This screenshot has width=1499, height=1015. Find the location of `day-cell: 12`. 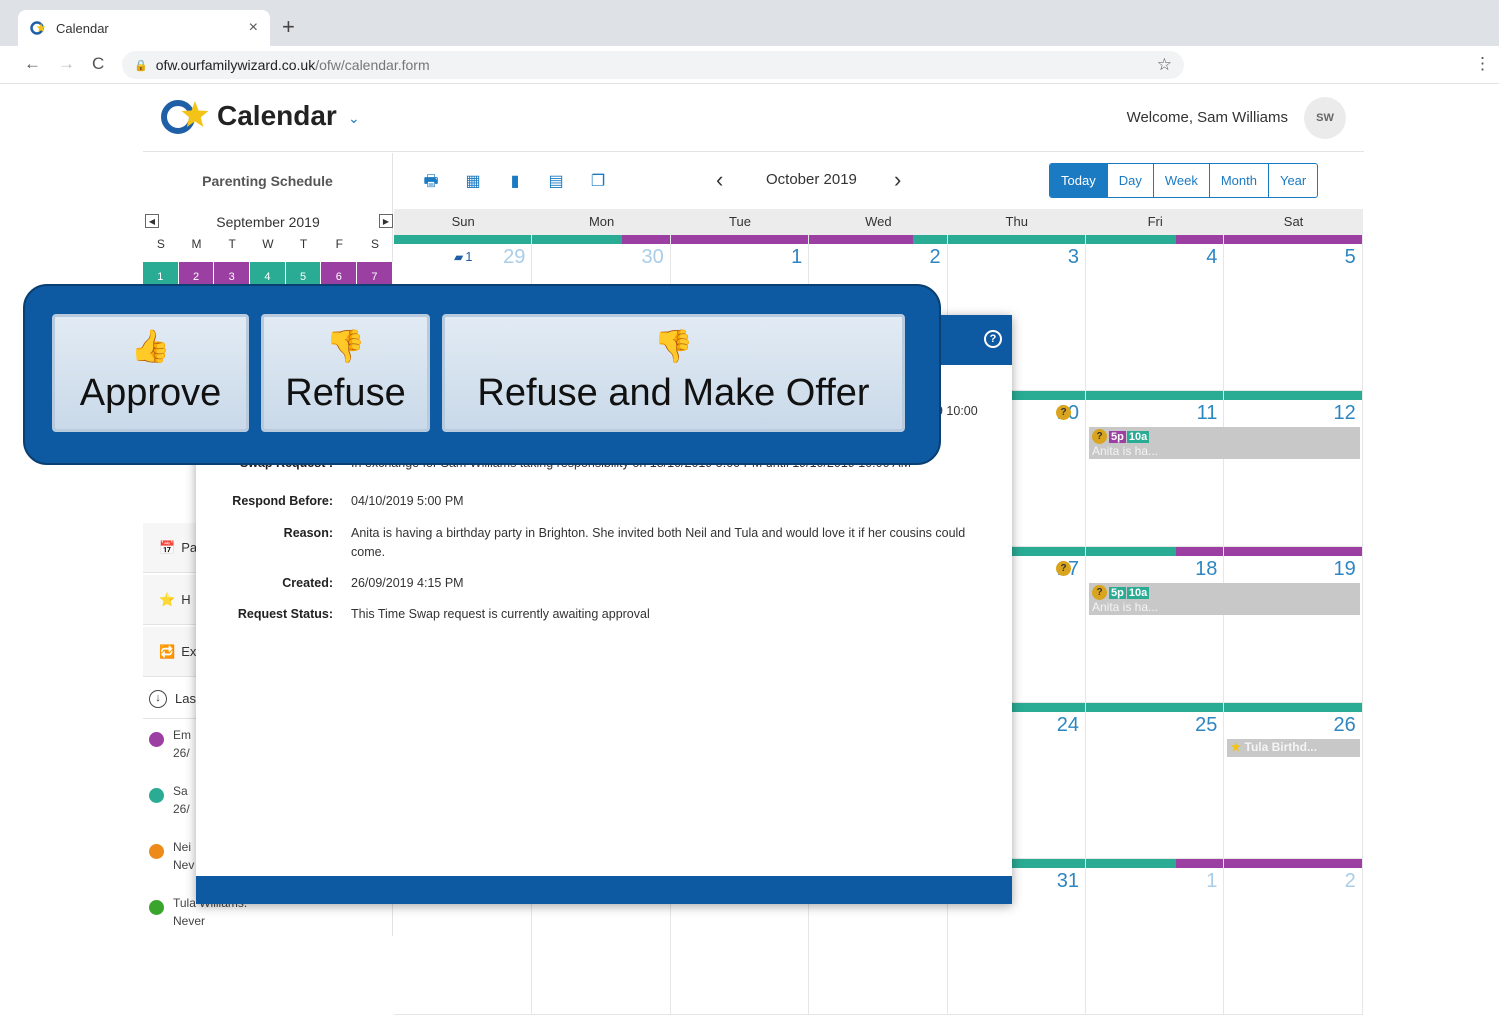

day-cell: 12 is located at coordinates (1293, 469).